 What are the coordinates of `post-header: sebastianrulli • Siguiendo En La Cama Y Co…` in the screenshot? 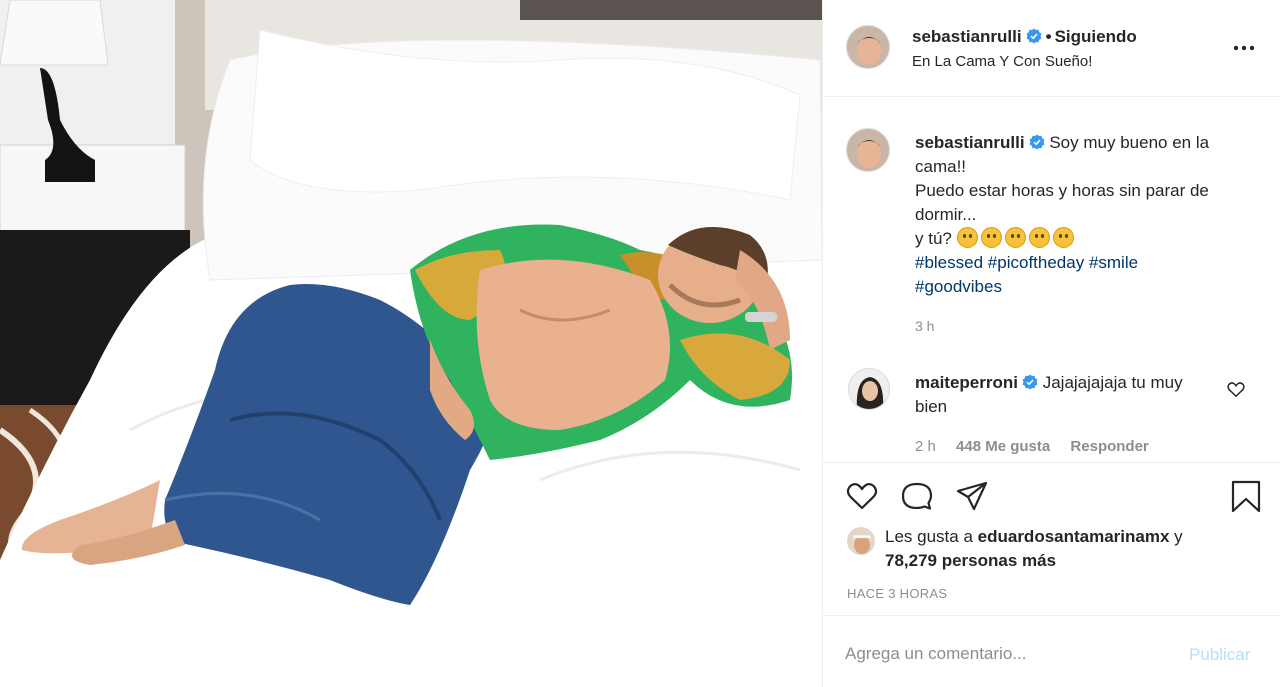 It's located at (1051, 48).